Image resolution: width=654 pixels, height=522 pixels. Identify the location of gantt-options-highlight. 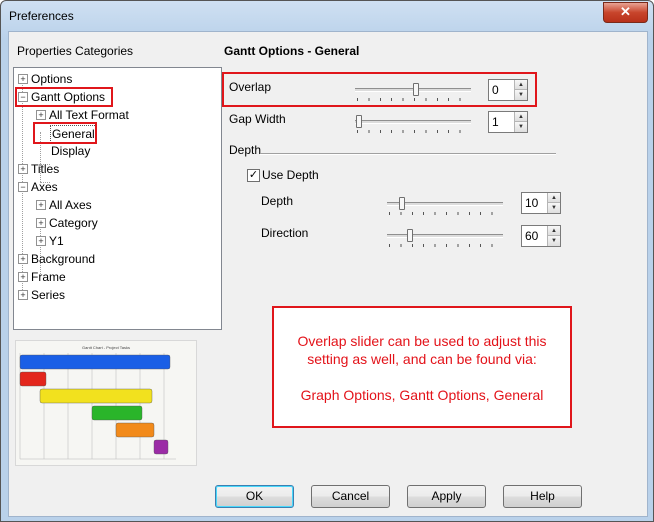
(64, 97).